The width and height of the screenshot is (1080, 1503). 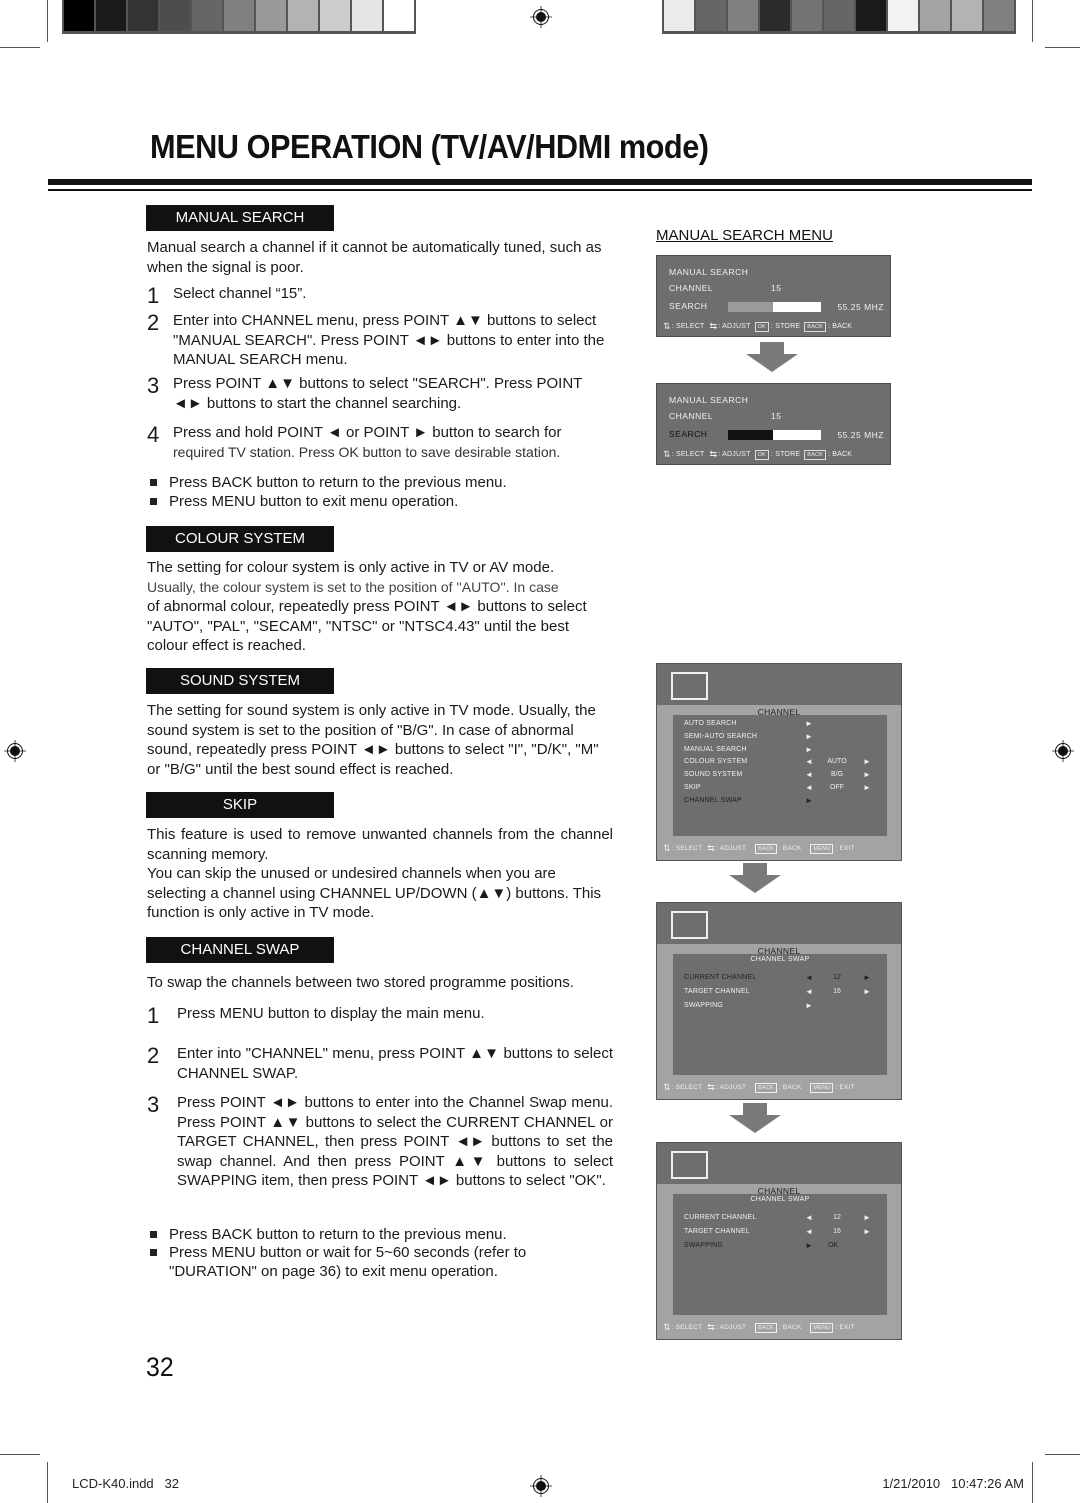 I want to click on menu-item-label: SWAPPING, so click(x=704, y=1005).